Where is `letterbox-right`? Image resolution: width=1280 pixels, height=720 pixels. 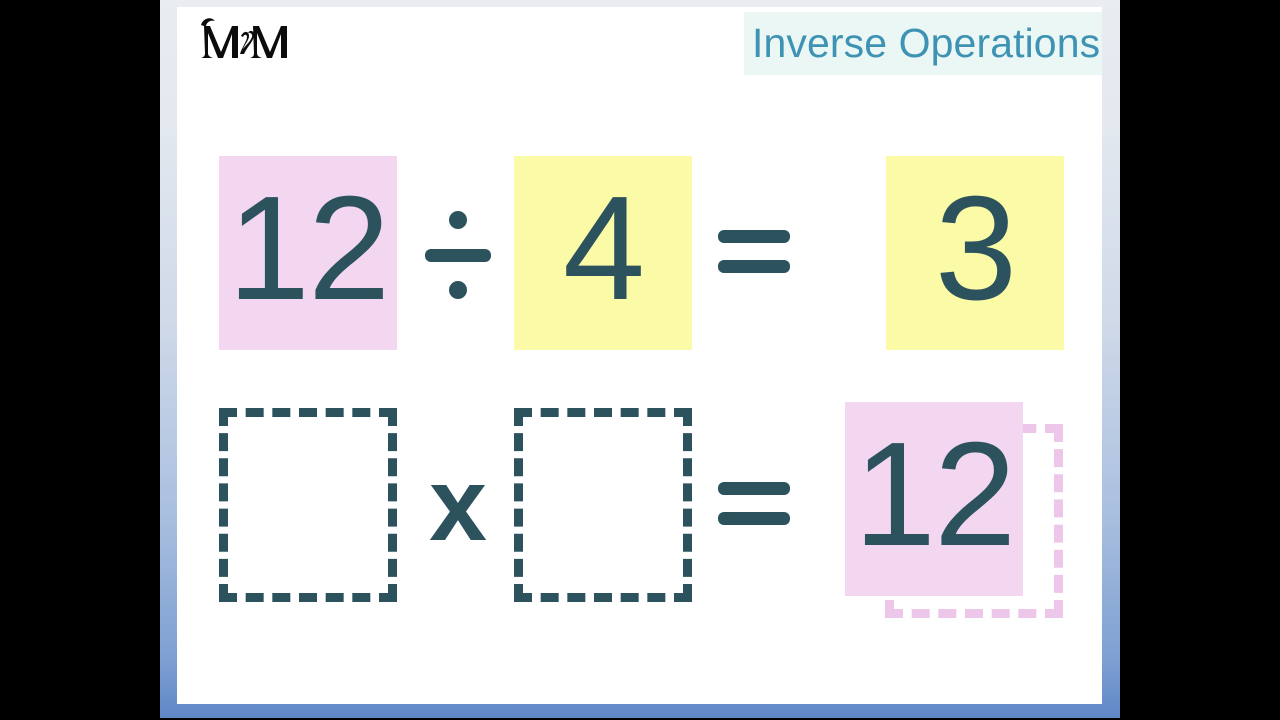
letterbox-right is located at coordinates (1200, 360).